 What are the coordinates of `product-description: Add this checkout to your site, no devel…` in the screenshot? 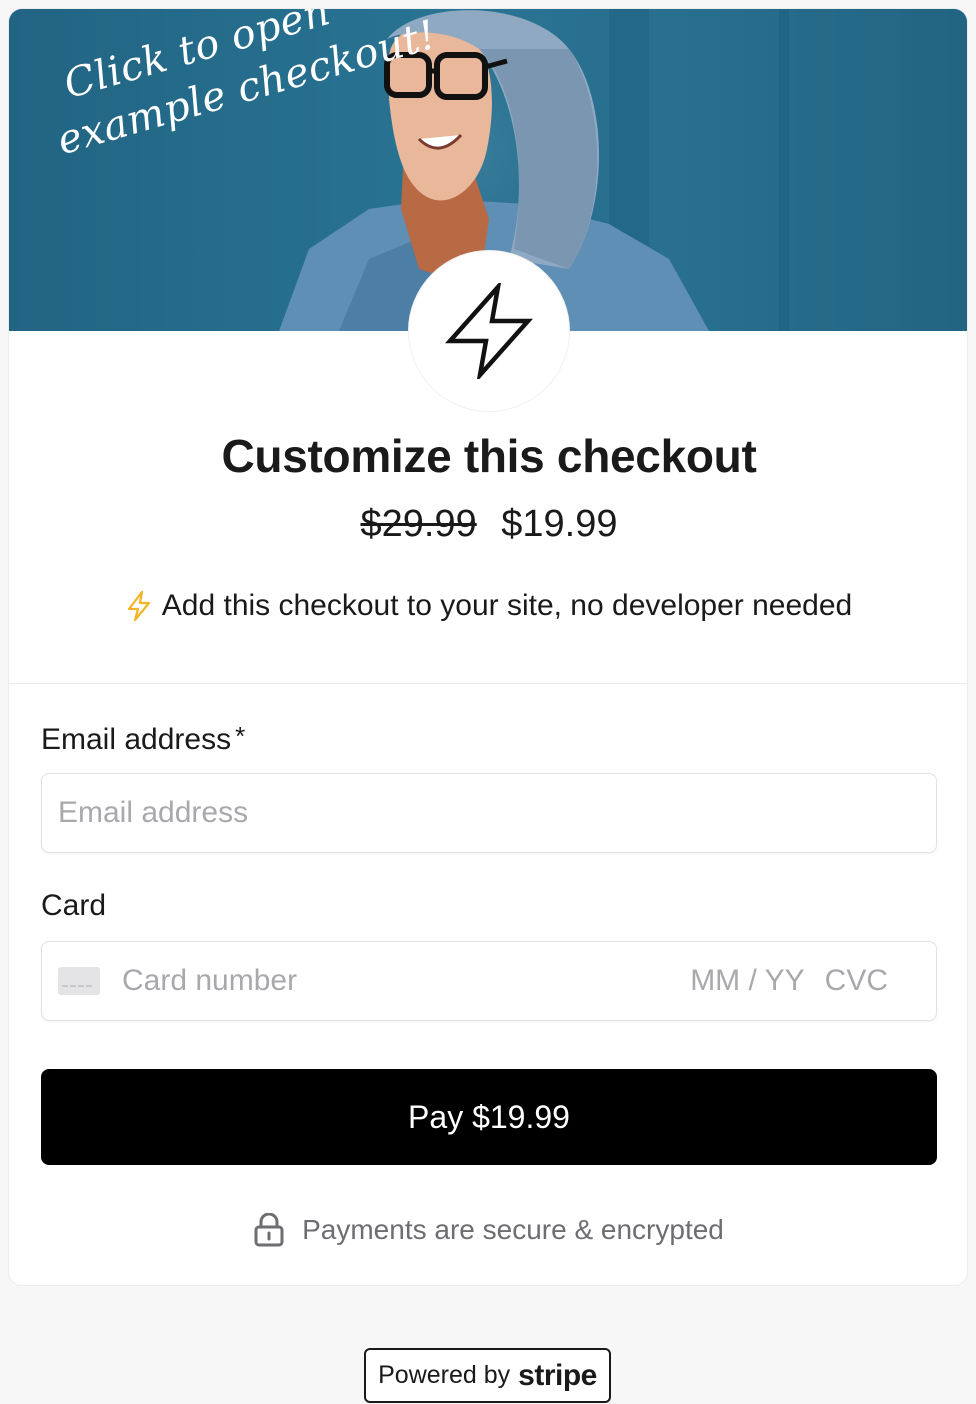 It's located at (488, 606).